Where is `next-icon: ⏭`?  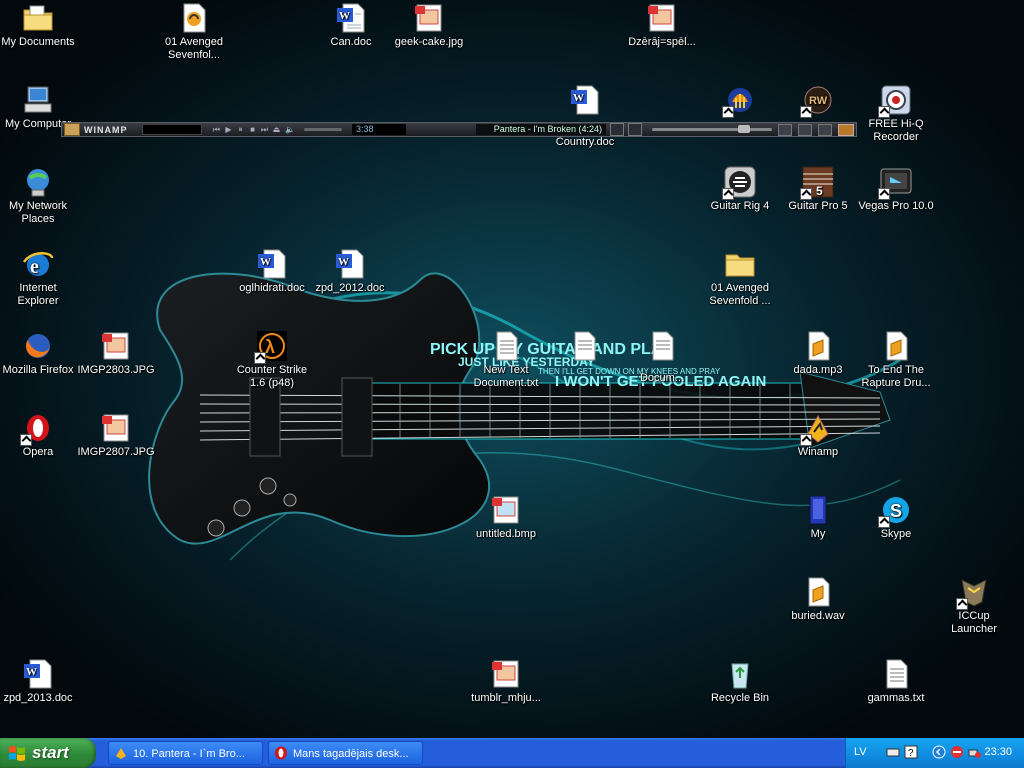 next-icon: ⏭ is located at coordinates (264, 129).